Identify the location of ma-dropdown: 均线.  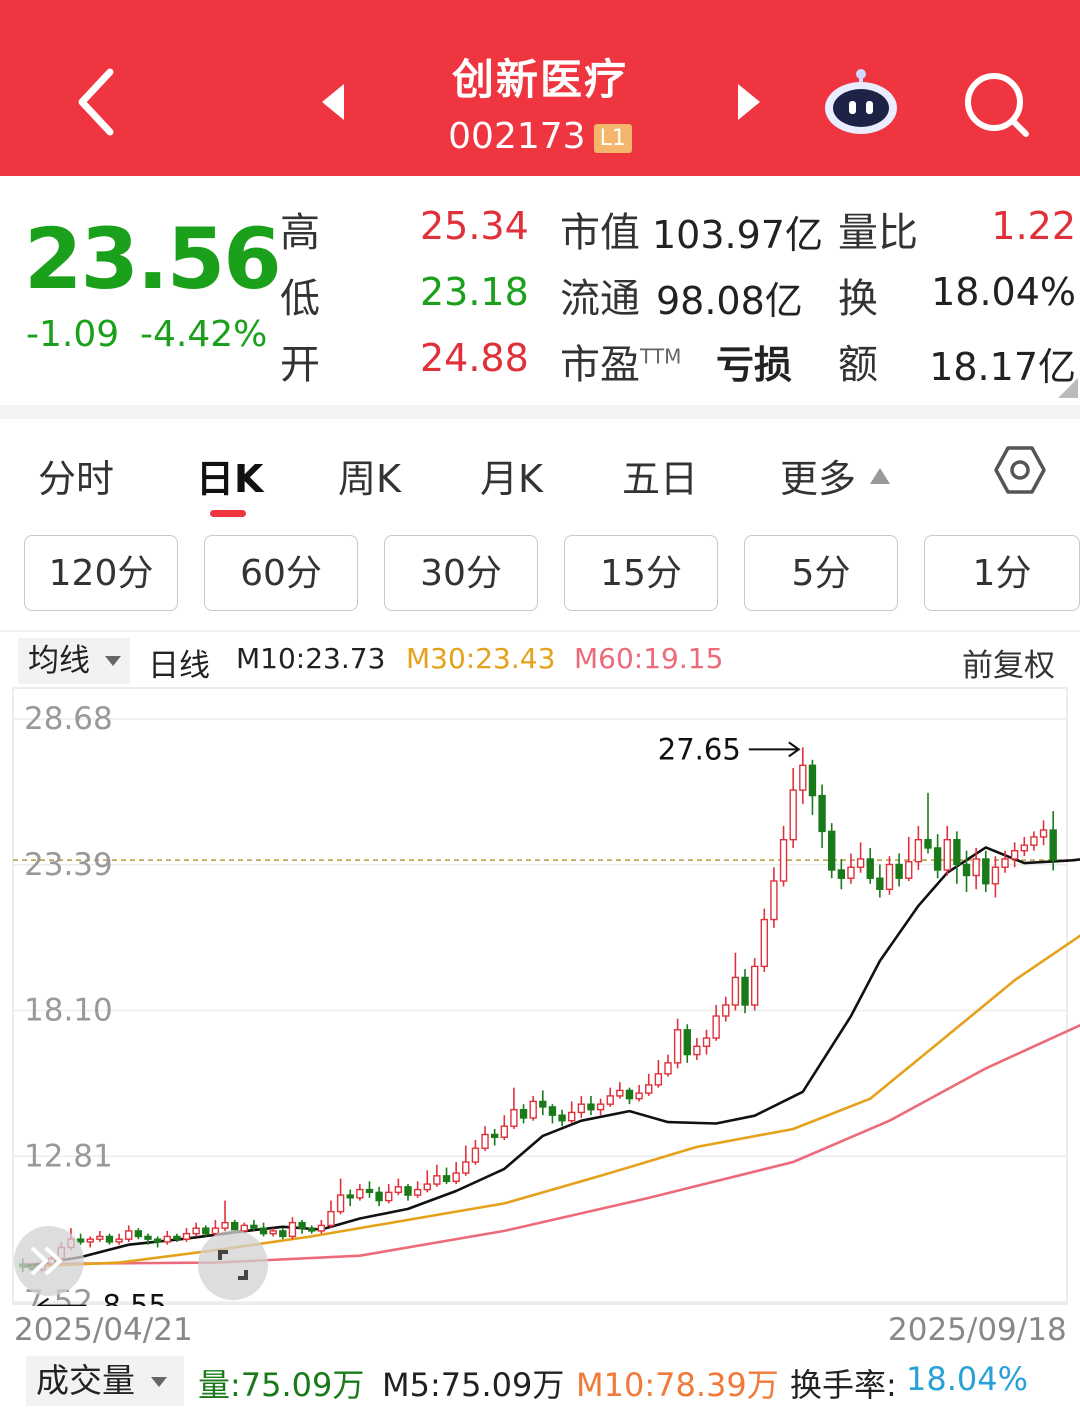
(74, 661).